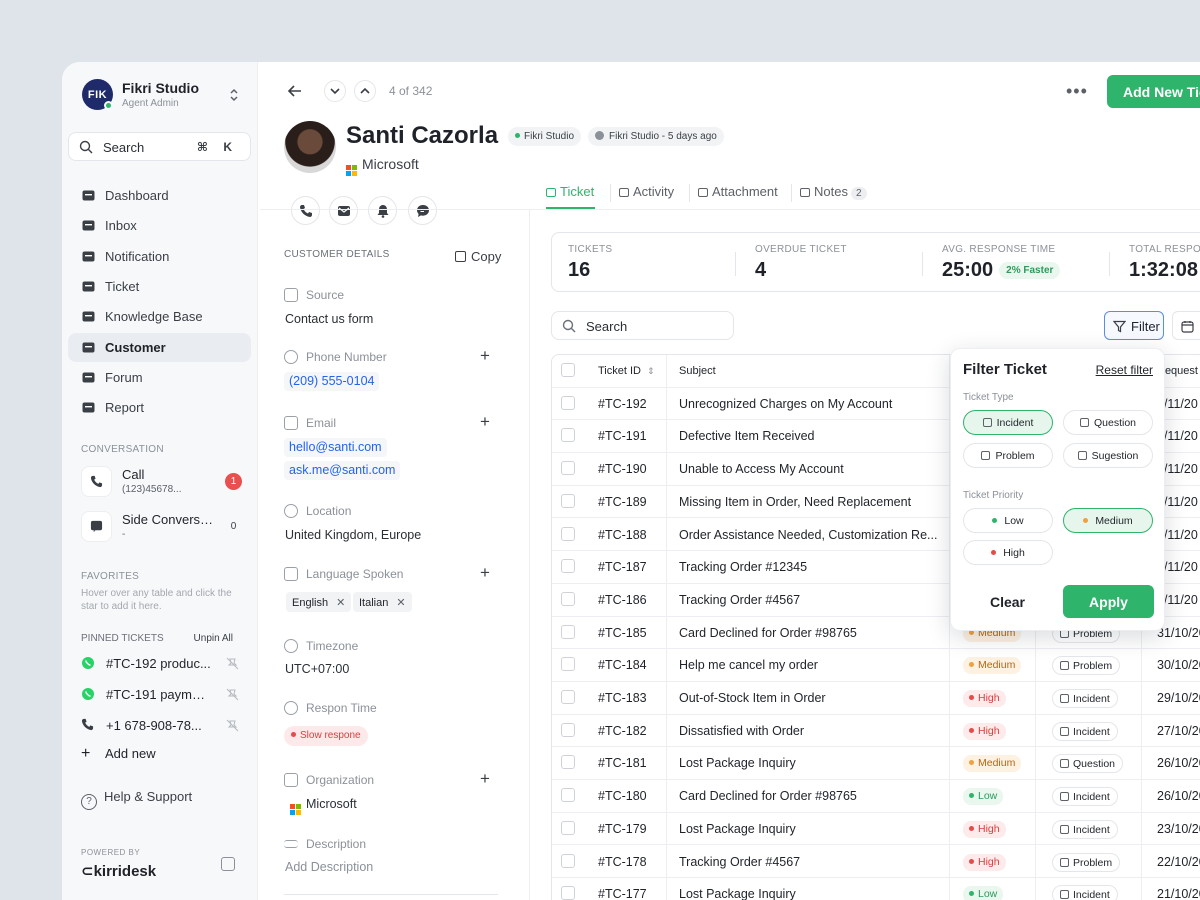  Describe the element at coordinates (622, 698) in the screenshot. I see `ticket-id: #TC-183` at that location.